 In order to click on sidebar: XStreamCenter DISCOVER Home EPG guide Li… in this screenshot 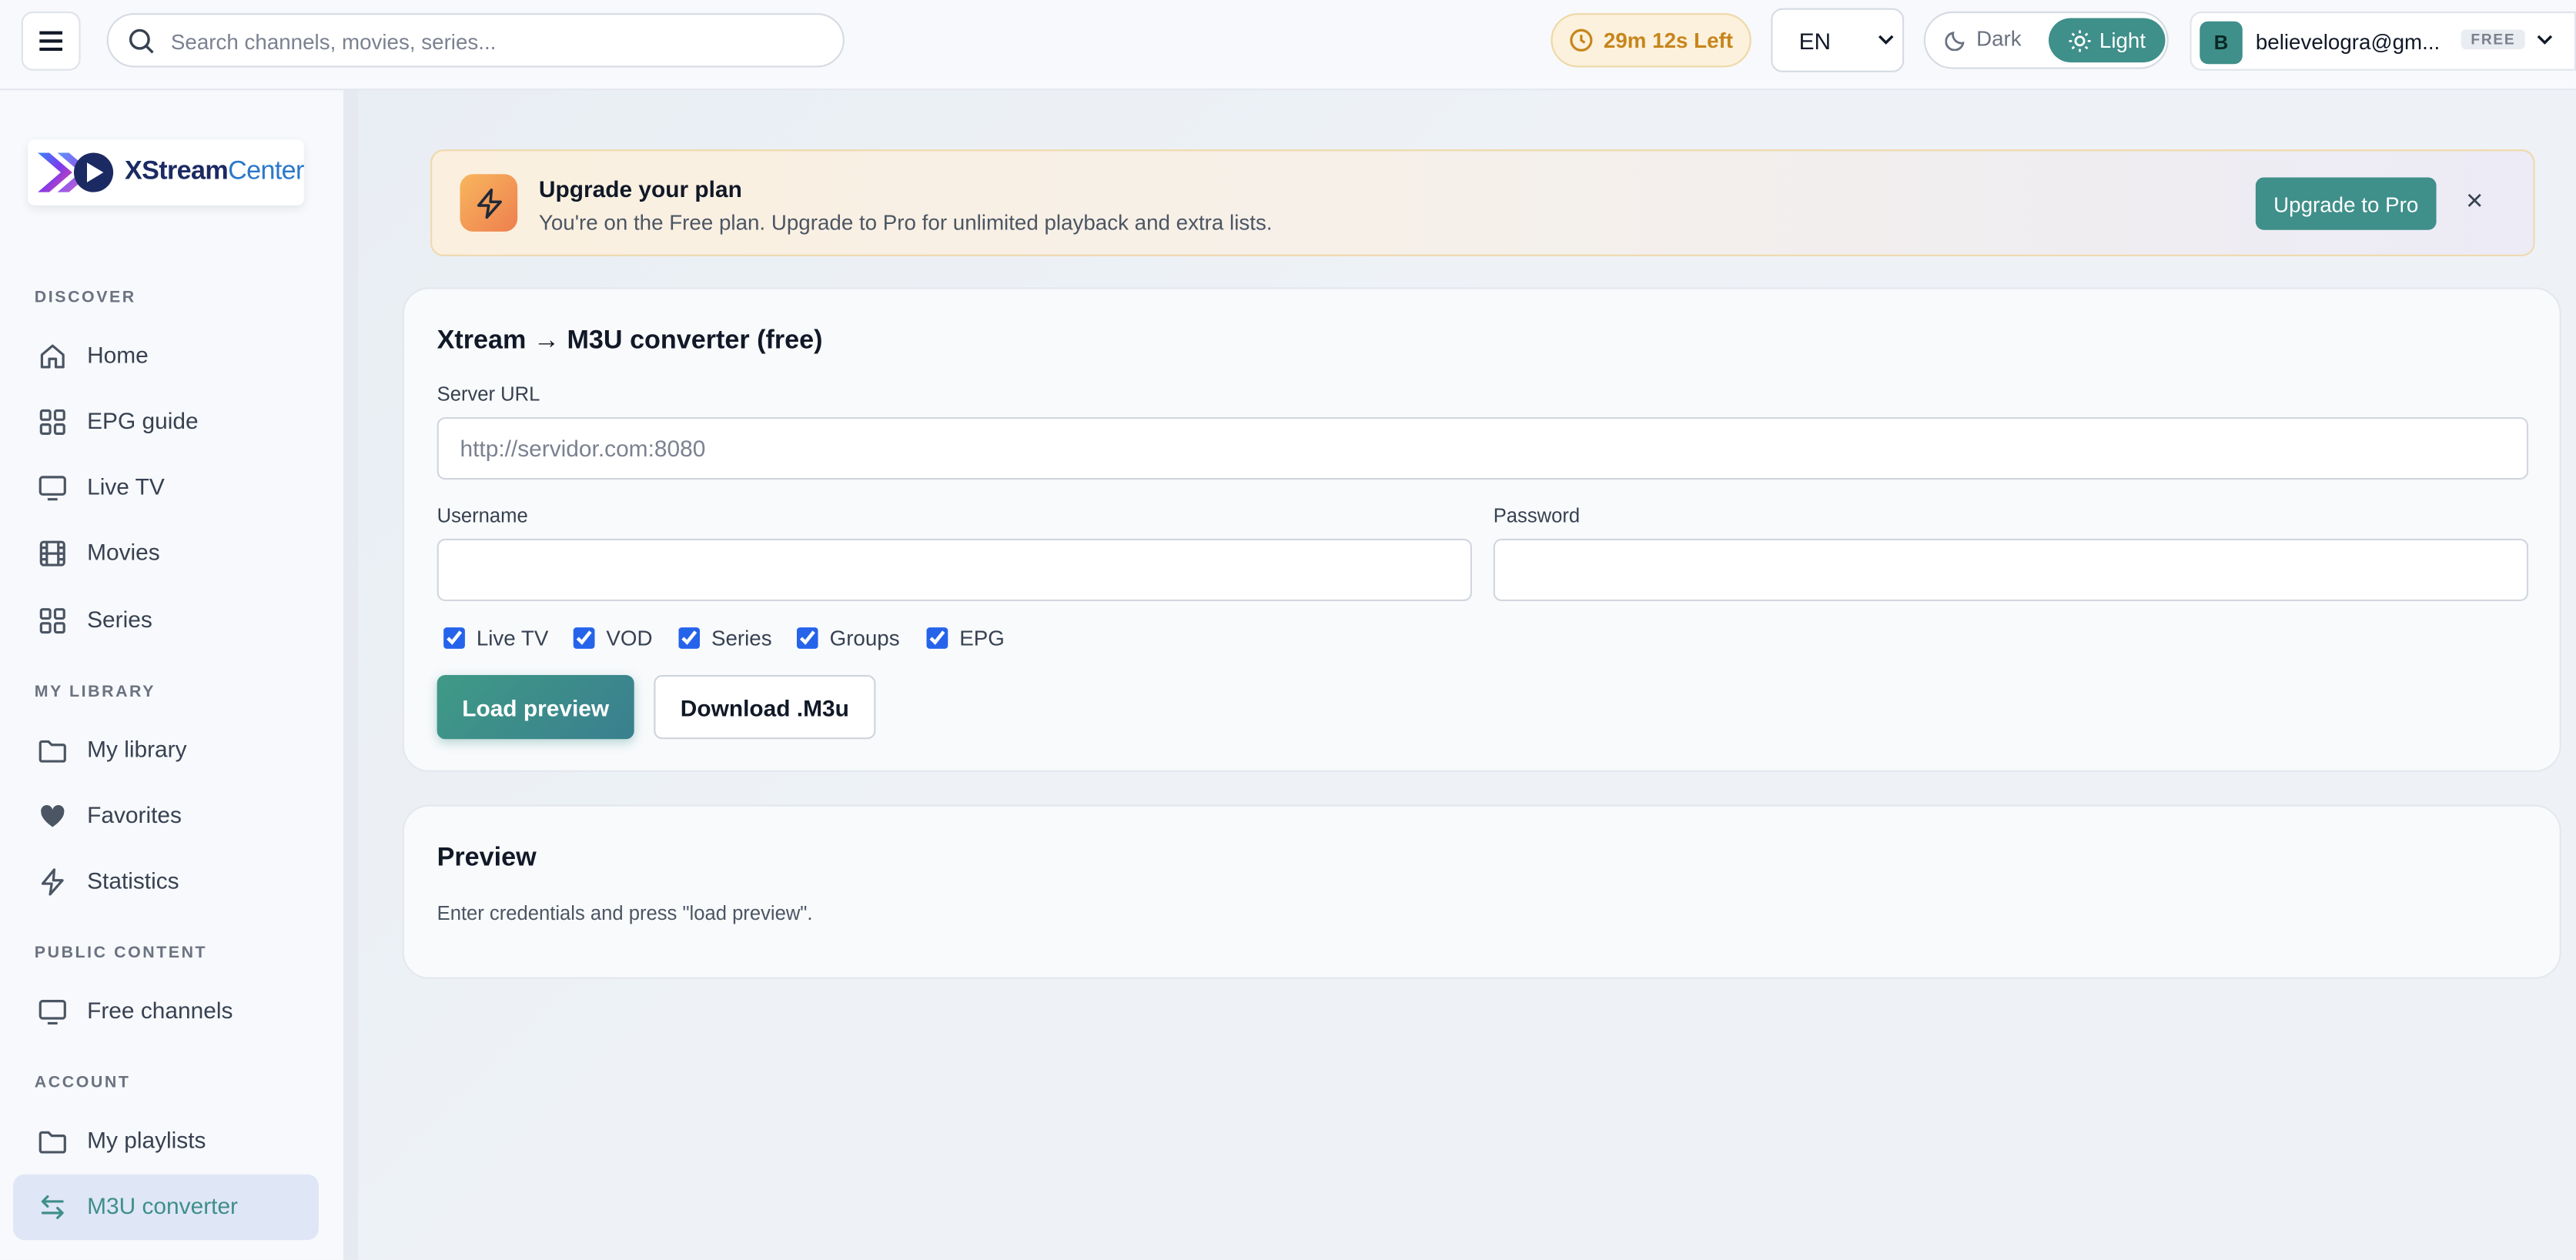, I will do `click(171, 675)`.